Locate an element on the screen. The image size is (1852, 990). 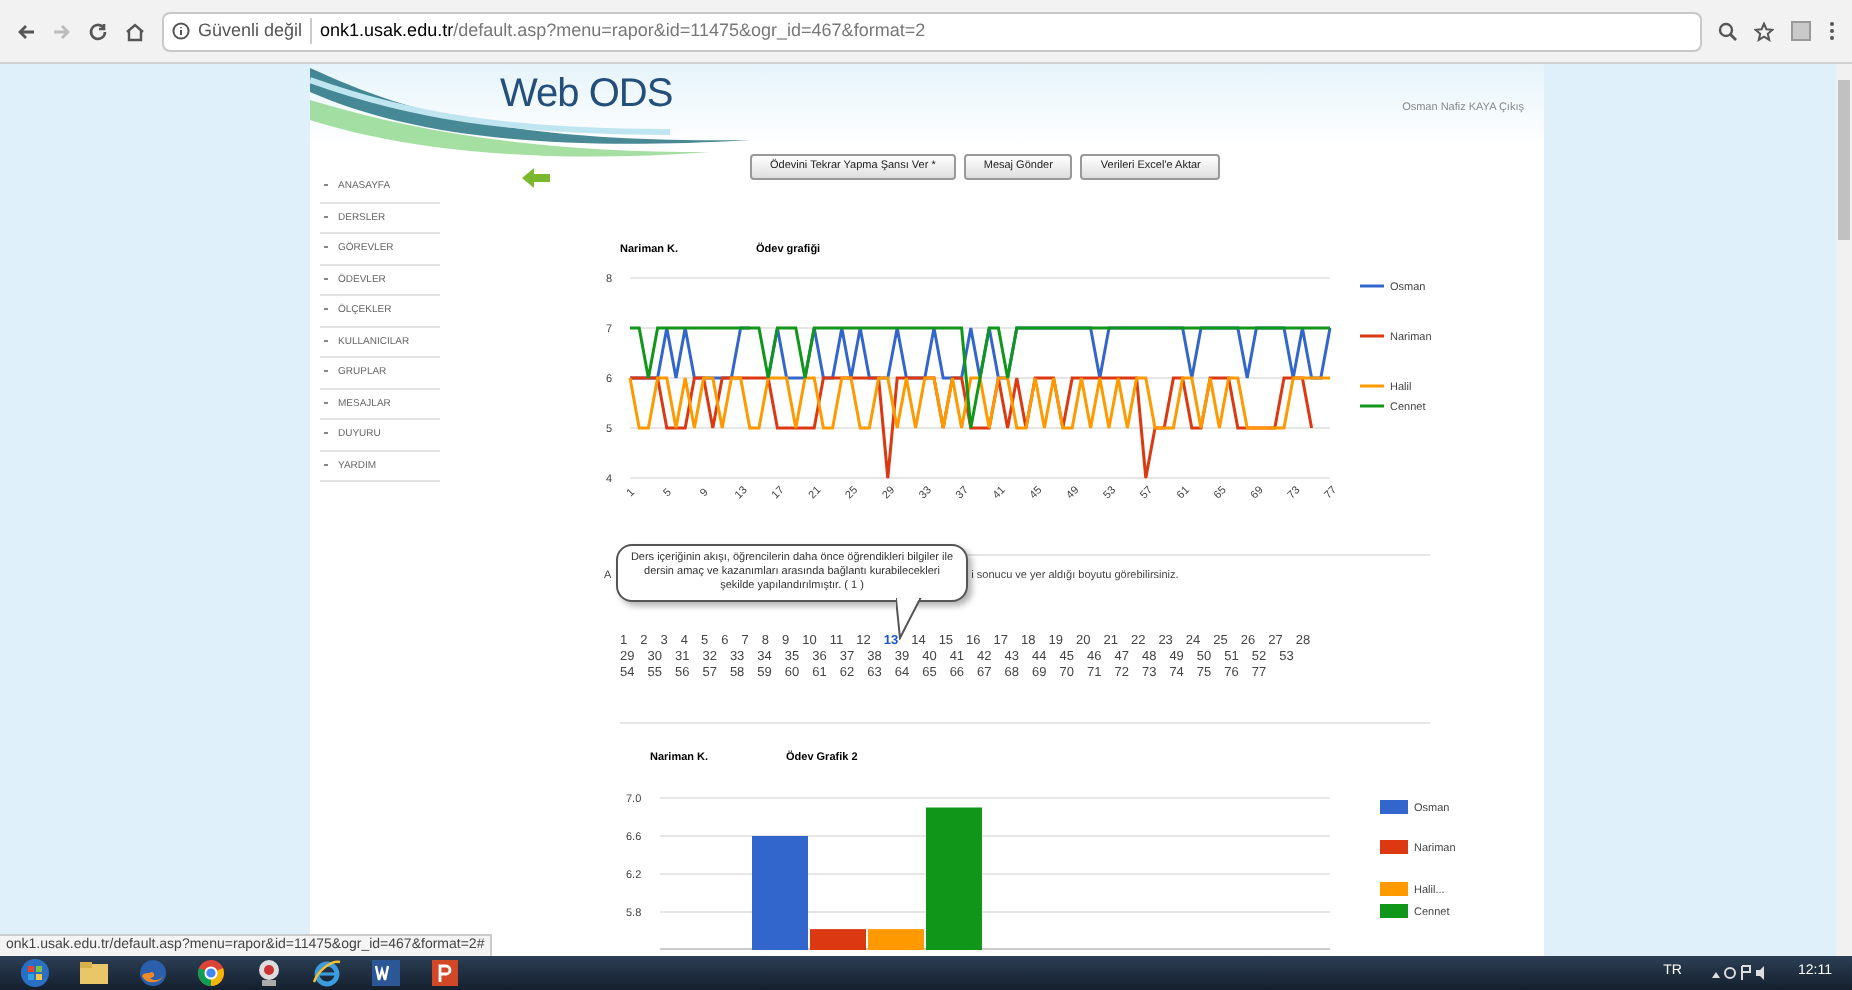
chrome-icon is located at coordinates (211, 973).